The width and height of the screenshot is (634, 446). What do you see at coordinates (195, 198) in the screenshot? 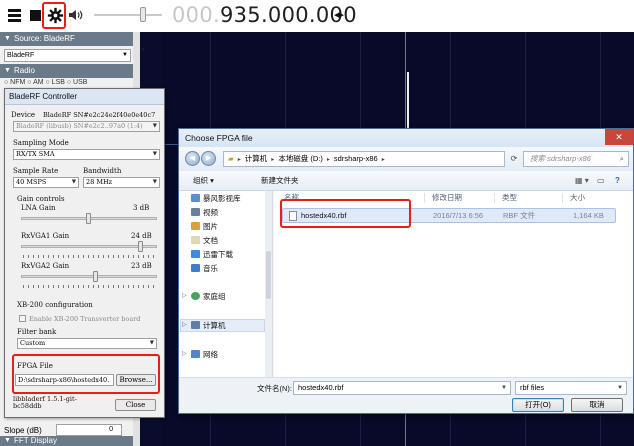
I see `library-icon` at bounding box center [195, 198].